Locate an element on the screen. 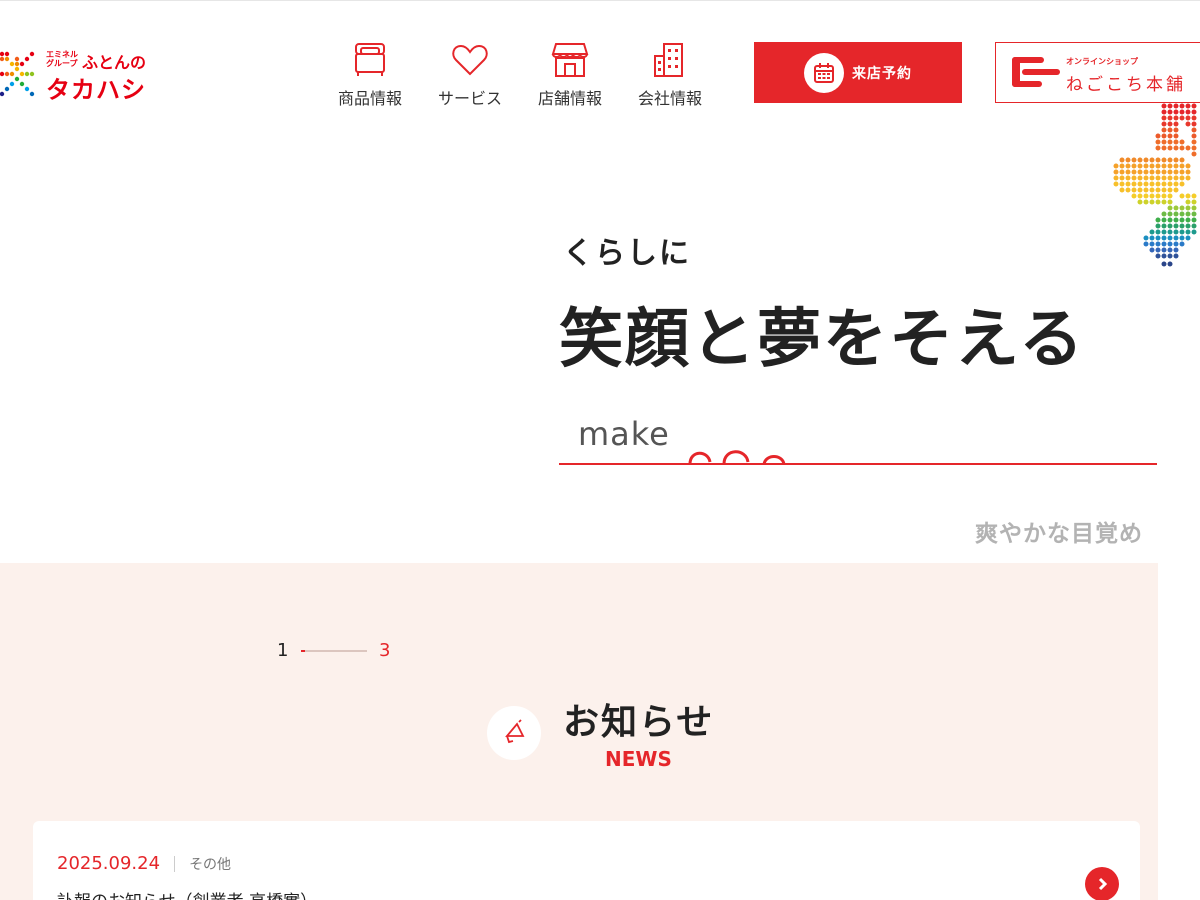 The image size is (1200, 900). site-logo: エミネル グループ ふとんの タカハシ is located at coordinates (80, 75).